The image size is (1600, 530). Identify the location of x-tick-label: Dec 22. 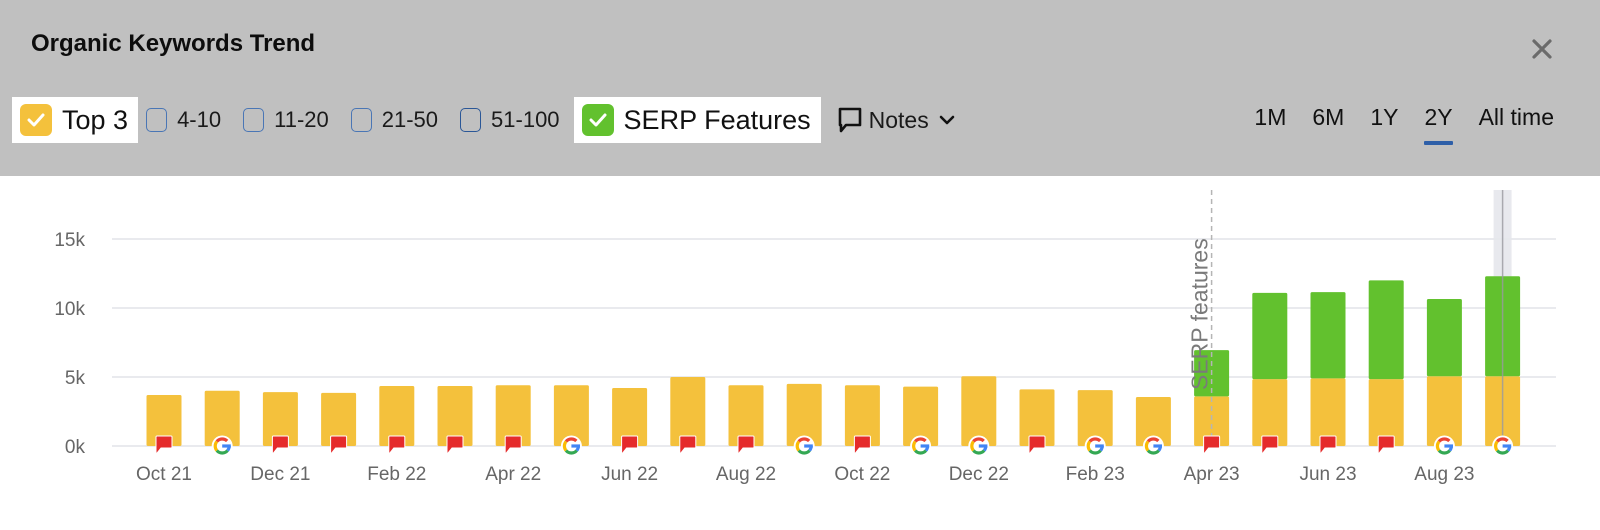
(979, 474).